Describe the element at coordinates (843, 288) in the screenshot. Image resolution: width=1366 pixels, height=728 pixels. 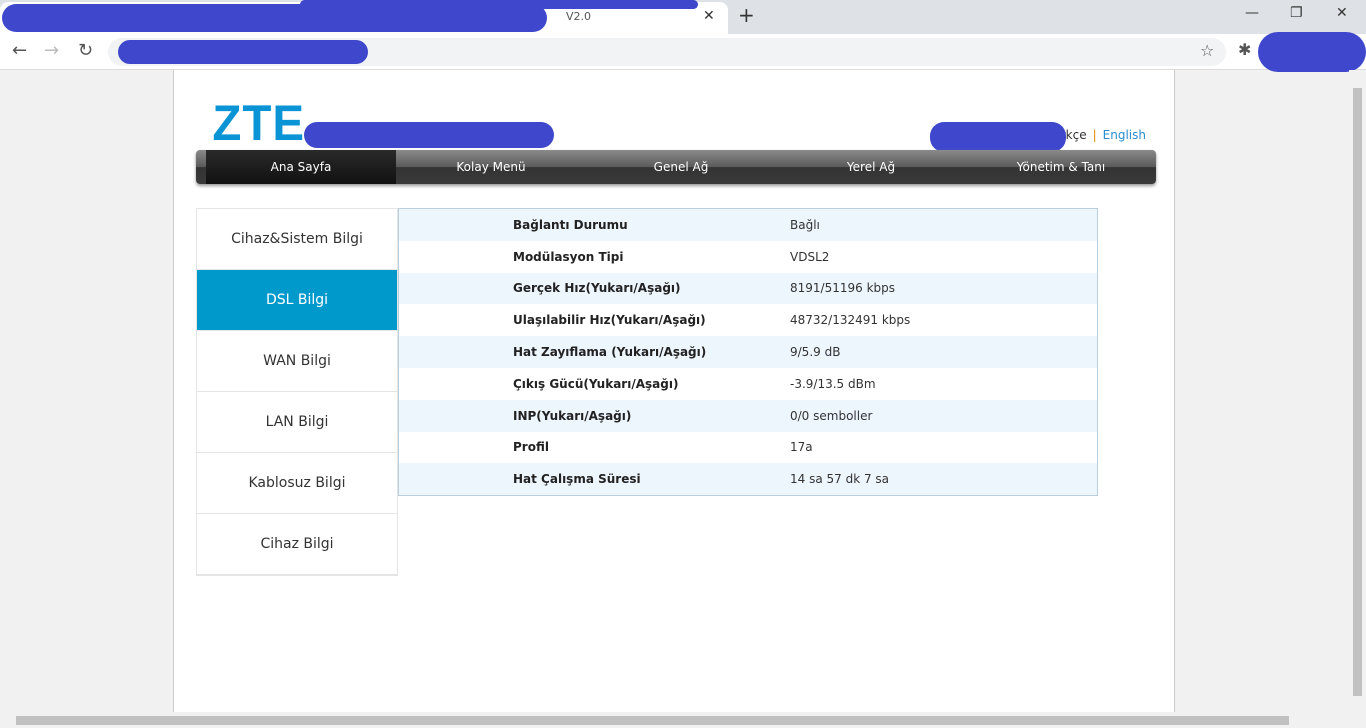
I see `row-value: 8191/51196 kbps` at that location.